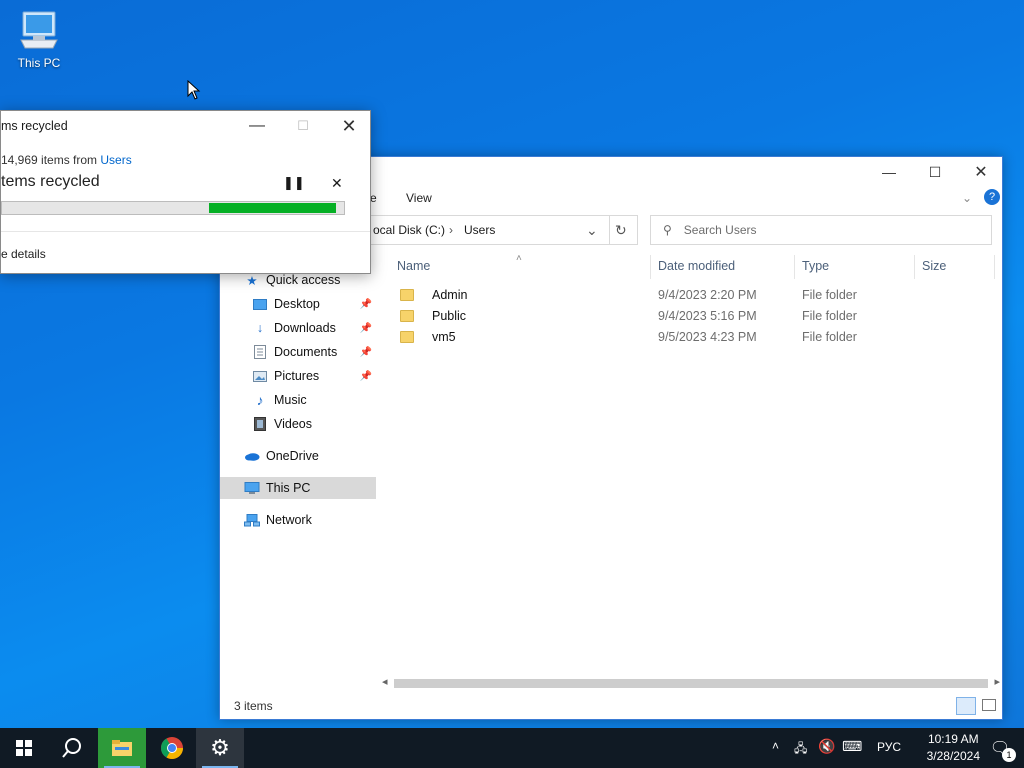 The width and height of the screenshot is (1024, 768). What do you see at coordinates (707, 336) in the screenshot?
I see `row-date: 9/5/2023 4:23 PM` at bounding box center [707, 336].